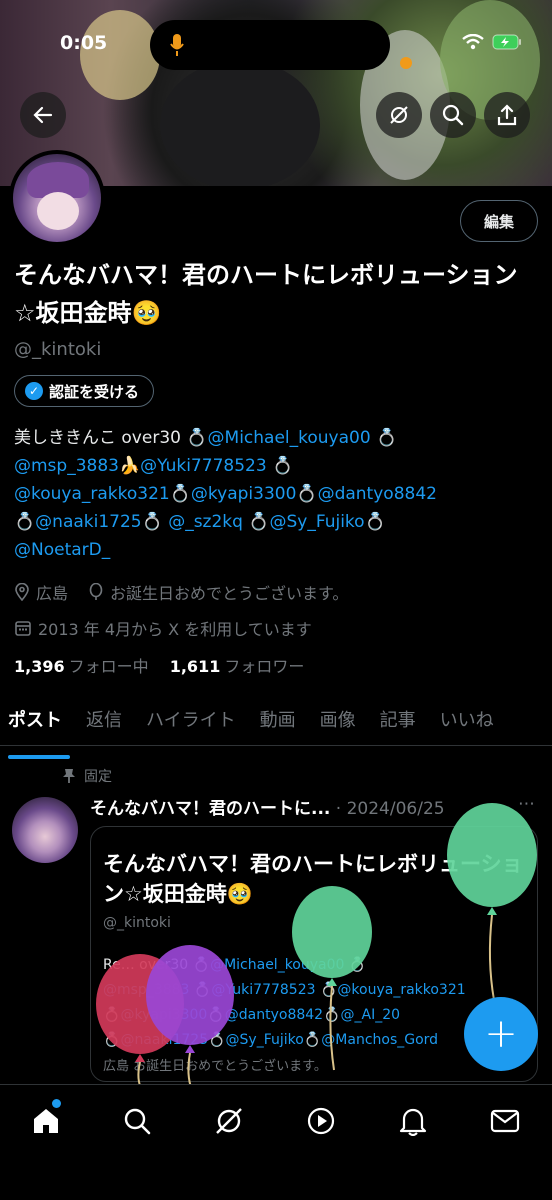 This screenshot has height=1200, width=552. I want to click on avatar-face, so click(58, 211).